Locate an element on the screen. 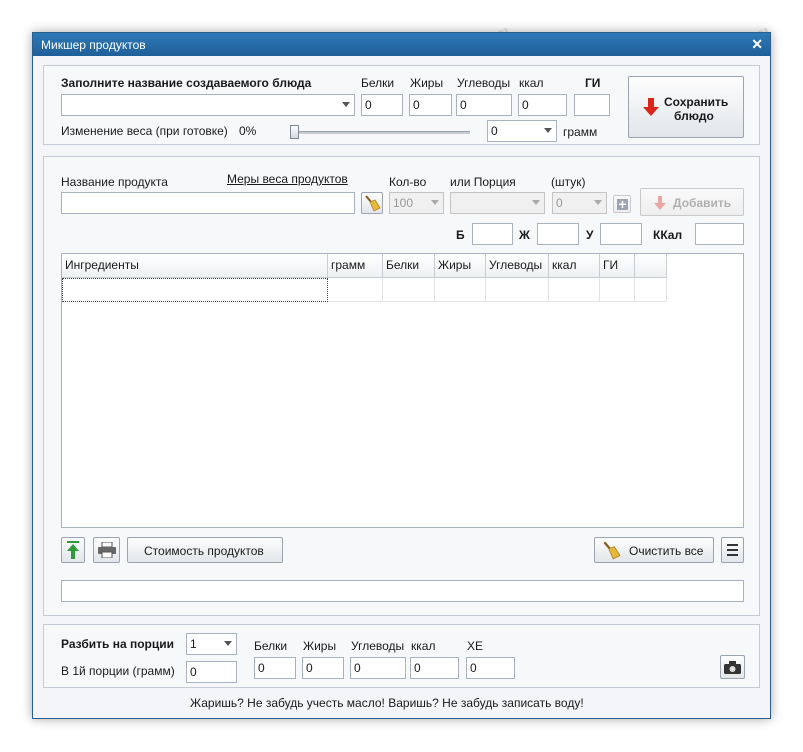 The width and height of the screenshot is (803, 752). arrow-up-icon is located at coordinates (73, 550).